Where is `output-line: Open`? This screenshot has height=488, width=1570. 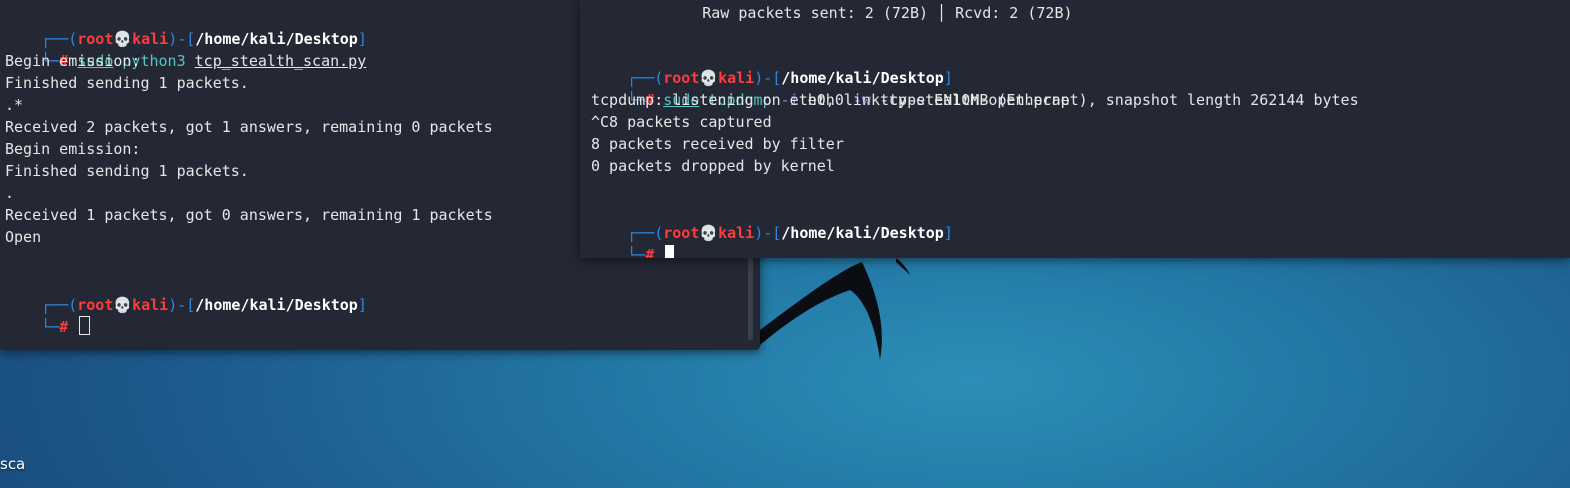
output-line: Open is located at coordinates (23, 237).